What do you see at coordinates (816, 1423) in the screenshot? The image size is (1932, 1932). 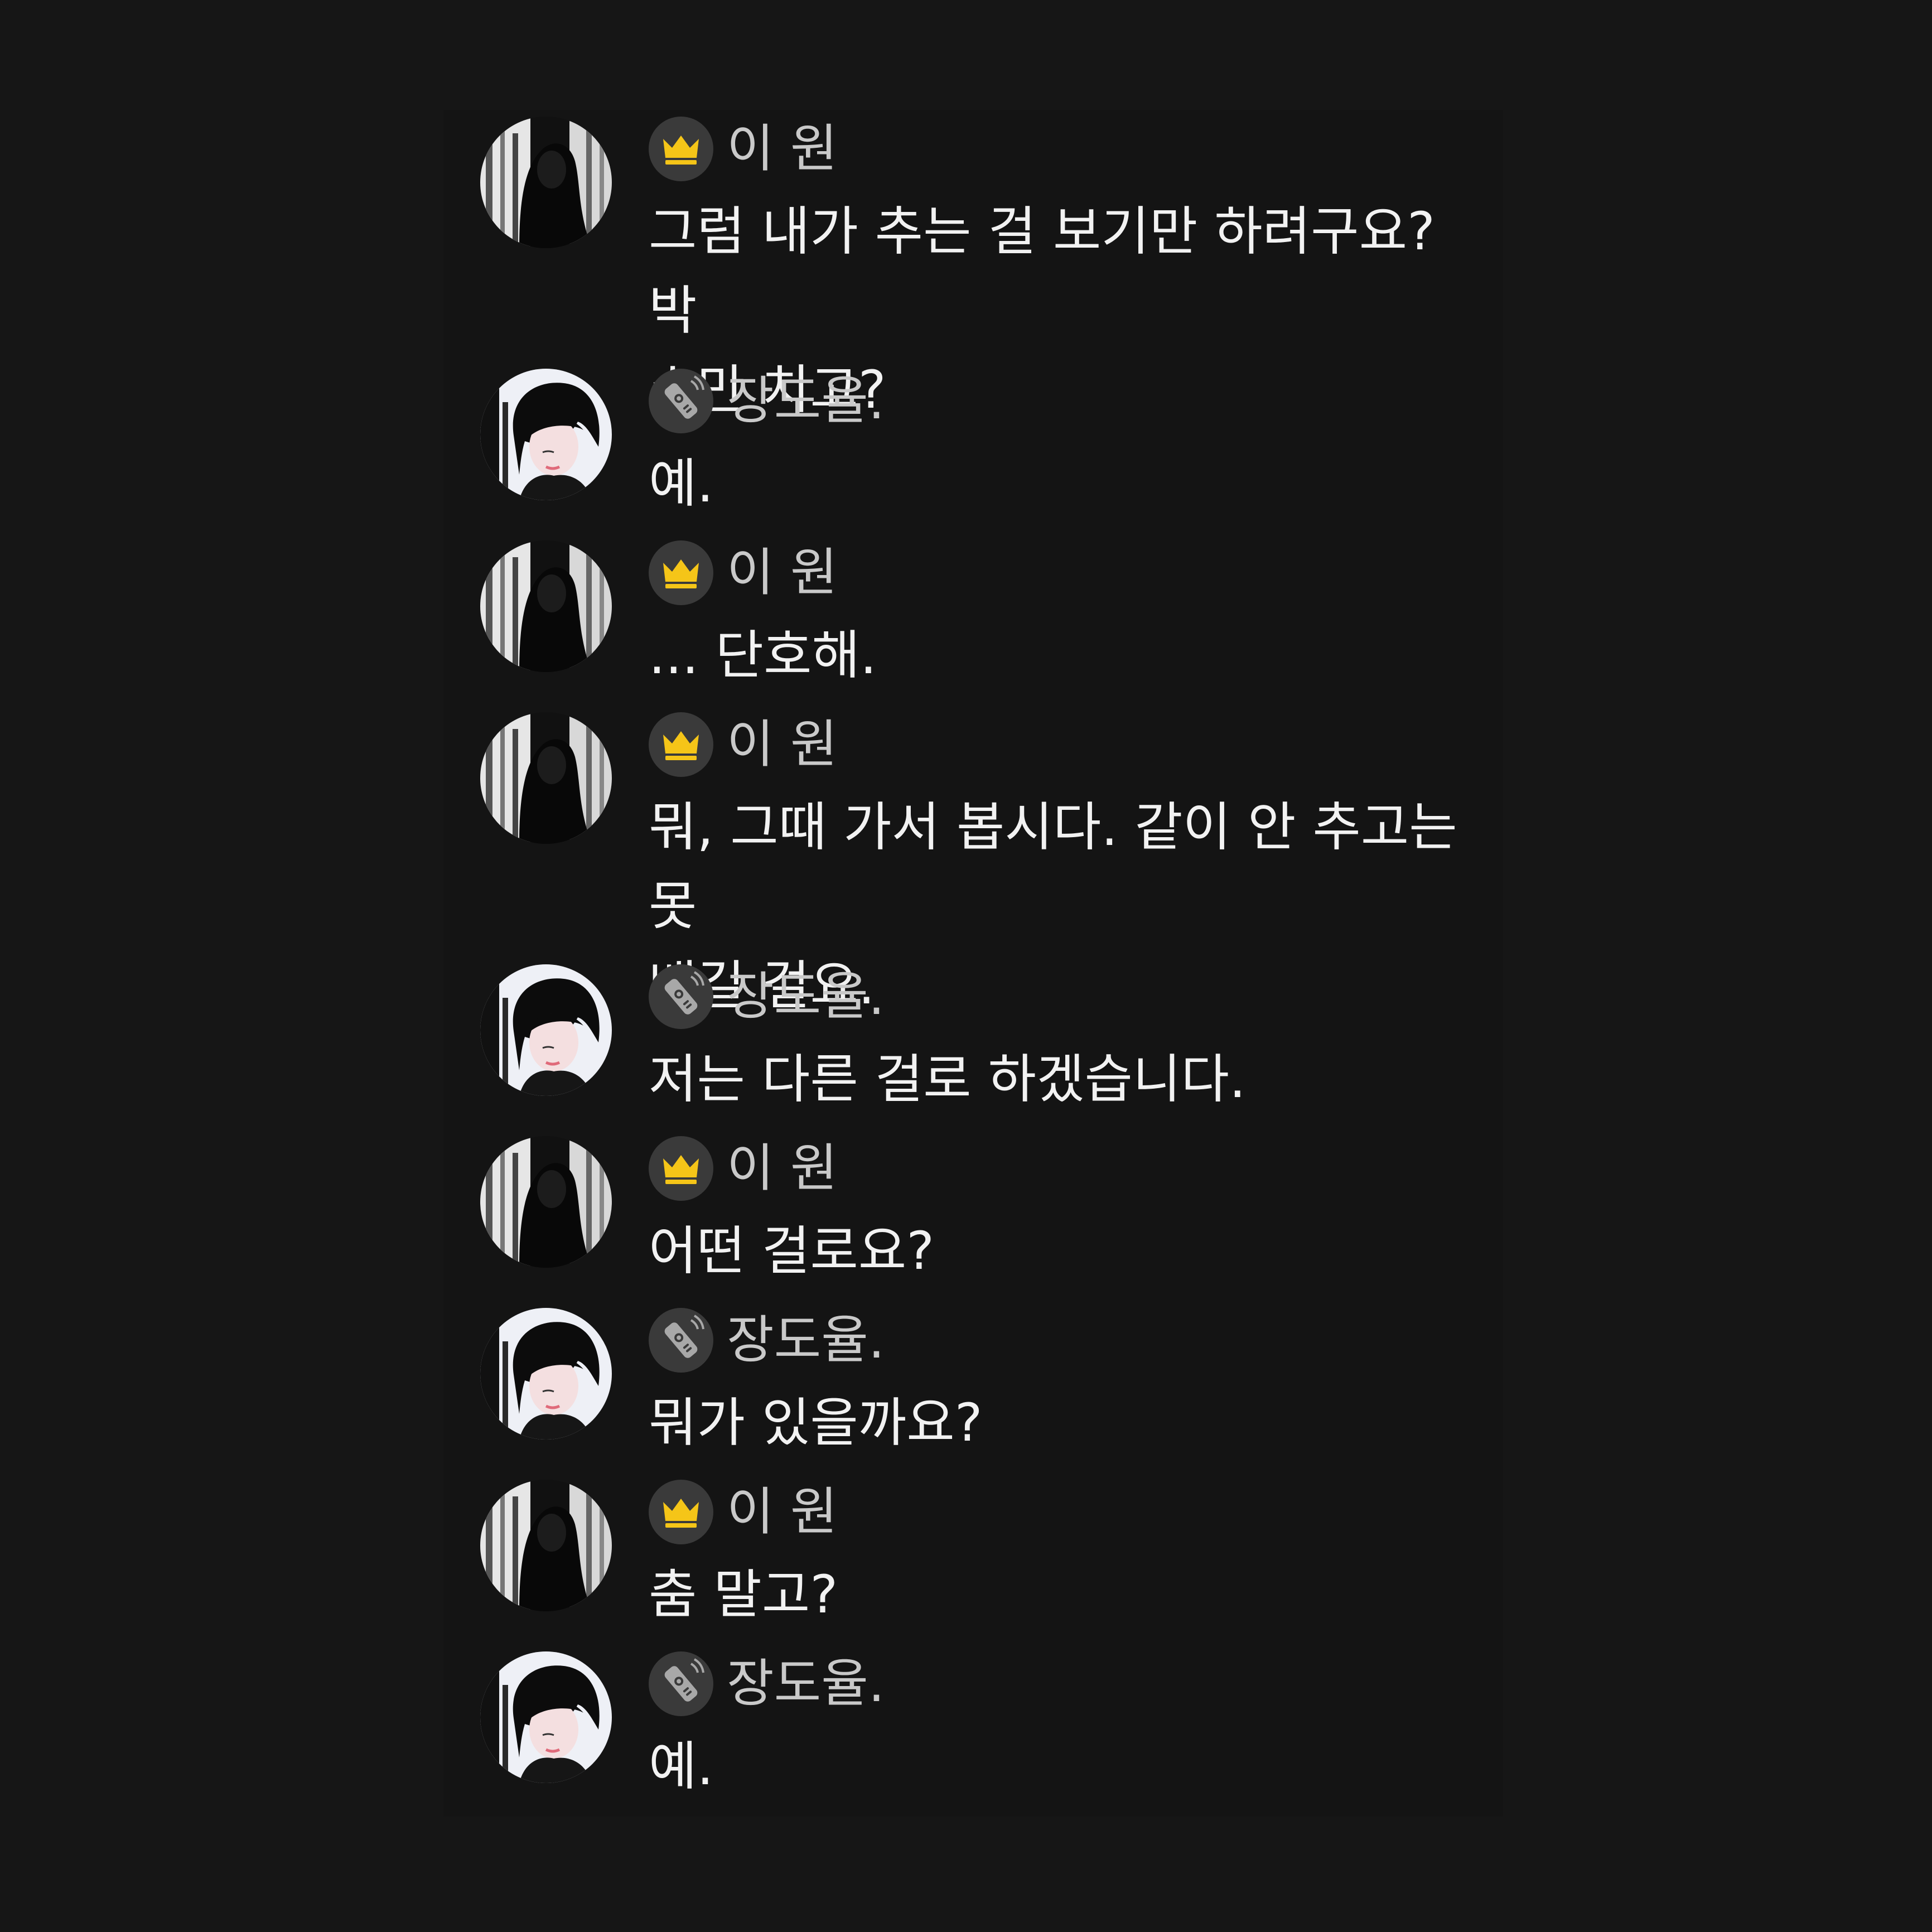 I see `message-text: 뭐가 있을까요?` at bounding box center [816, 1423].